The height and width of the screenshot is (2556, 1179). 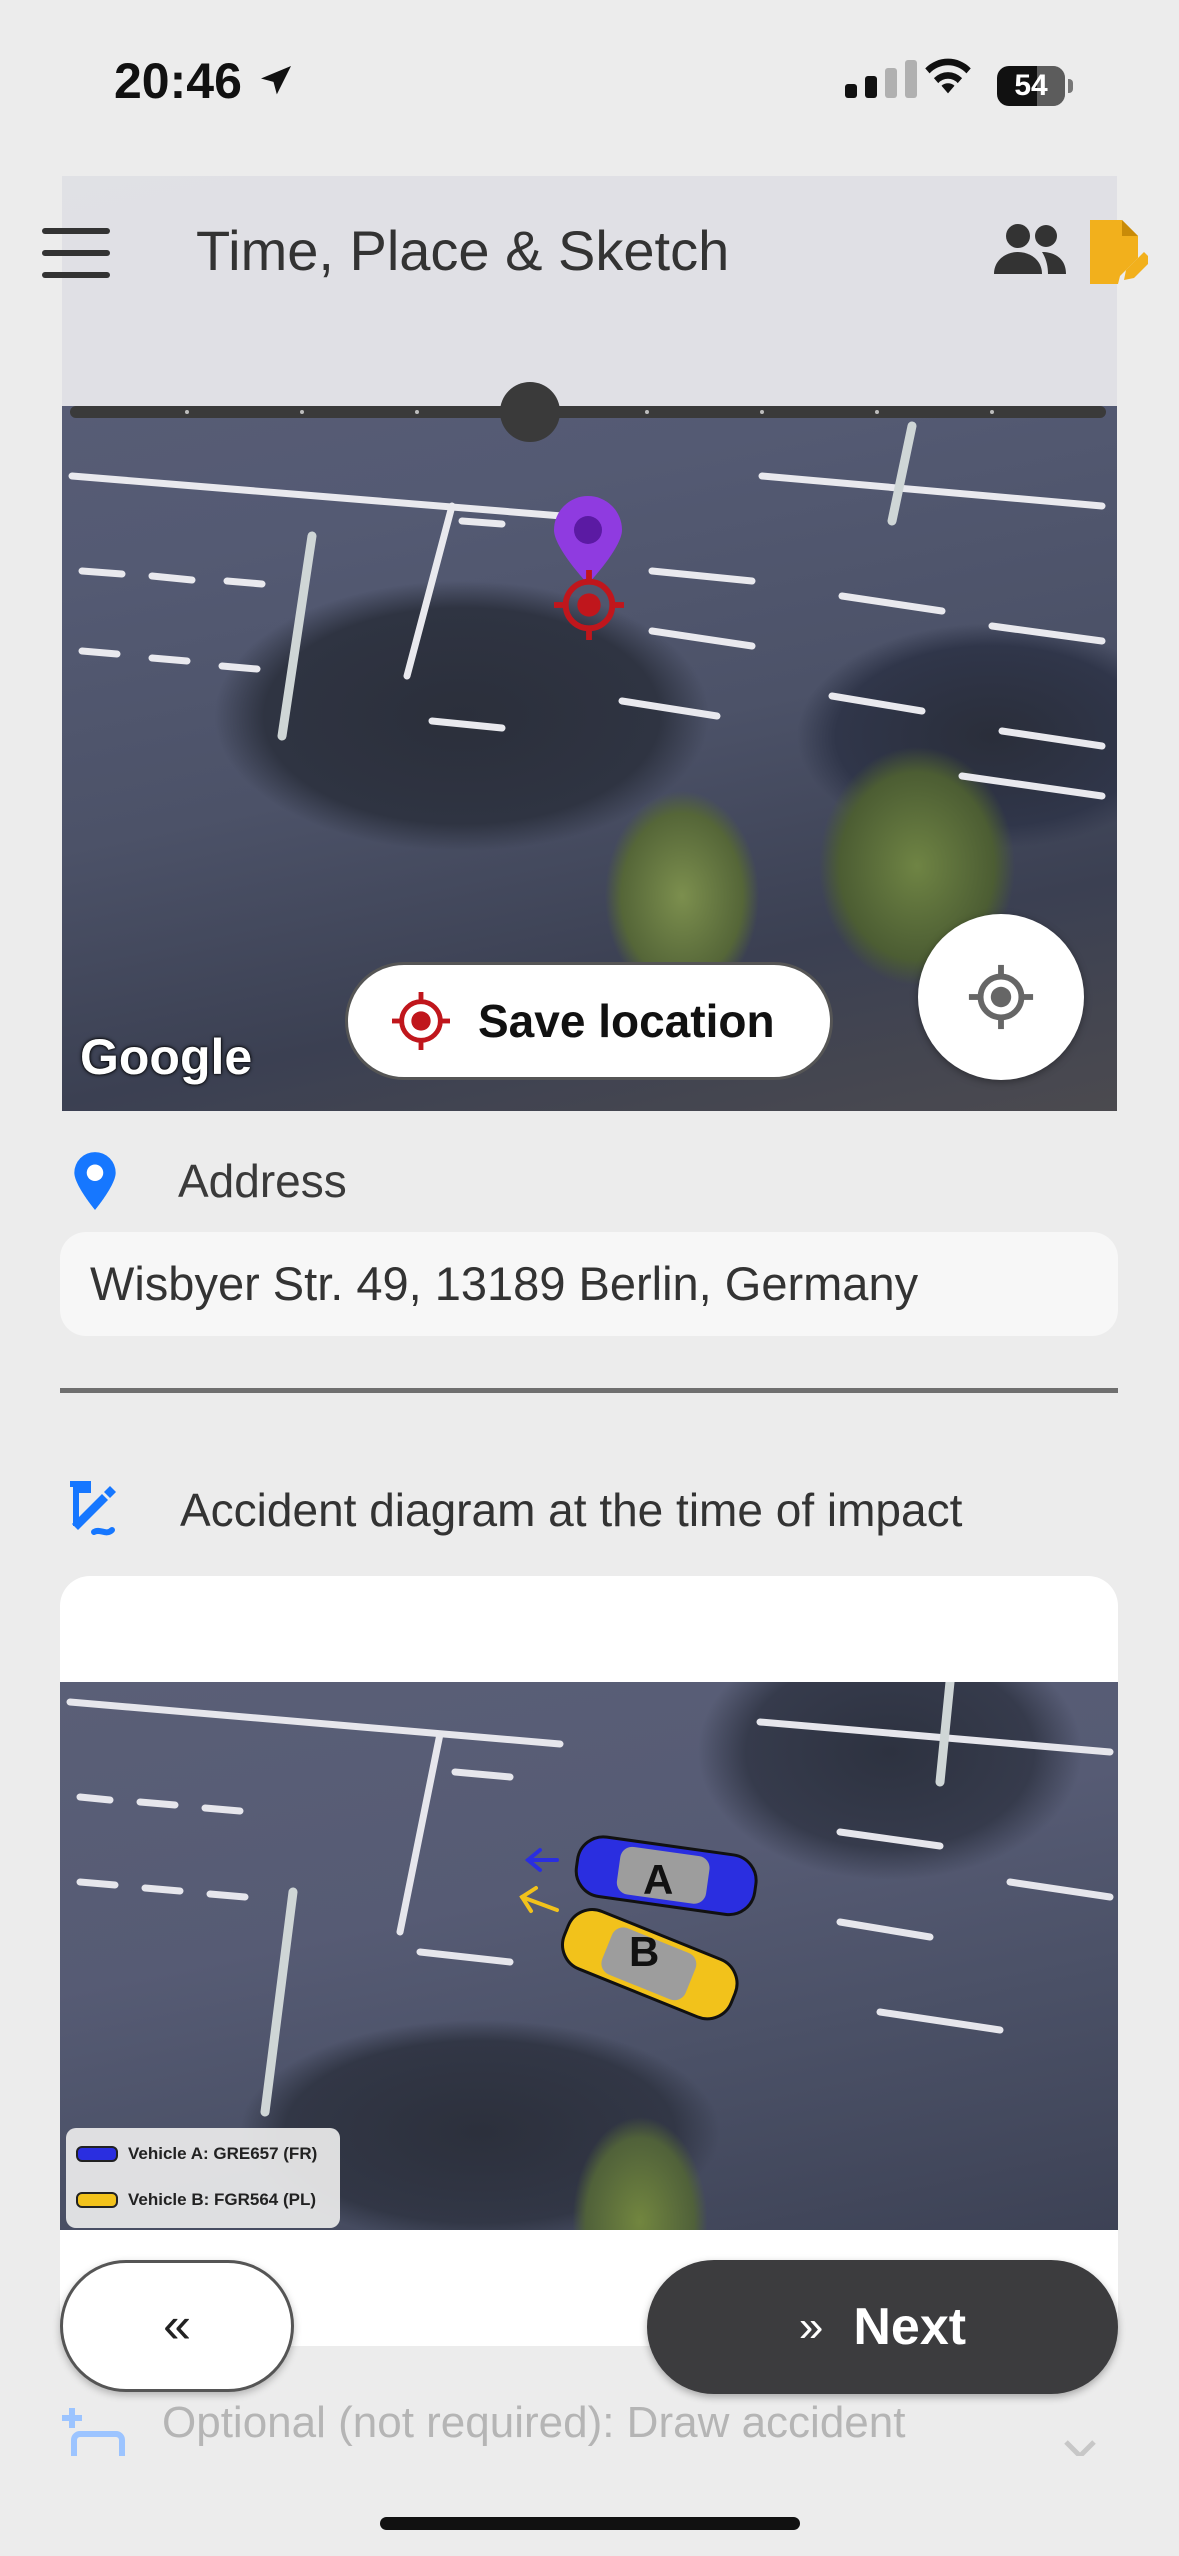 I want to click on legend-text-a: Vehicle A: GRE657 (FR), so click(x=223, y=2153).